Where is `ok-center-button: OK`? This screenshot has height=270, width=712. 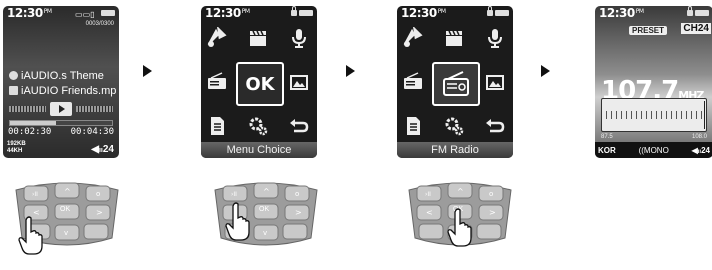
ok-center-button: OK is located at coordinates (260, 84).